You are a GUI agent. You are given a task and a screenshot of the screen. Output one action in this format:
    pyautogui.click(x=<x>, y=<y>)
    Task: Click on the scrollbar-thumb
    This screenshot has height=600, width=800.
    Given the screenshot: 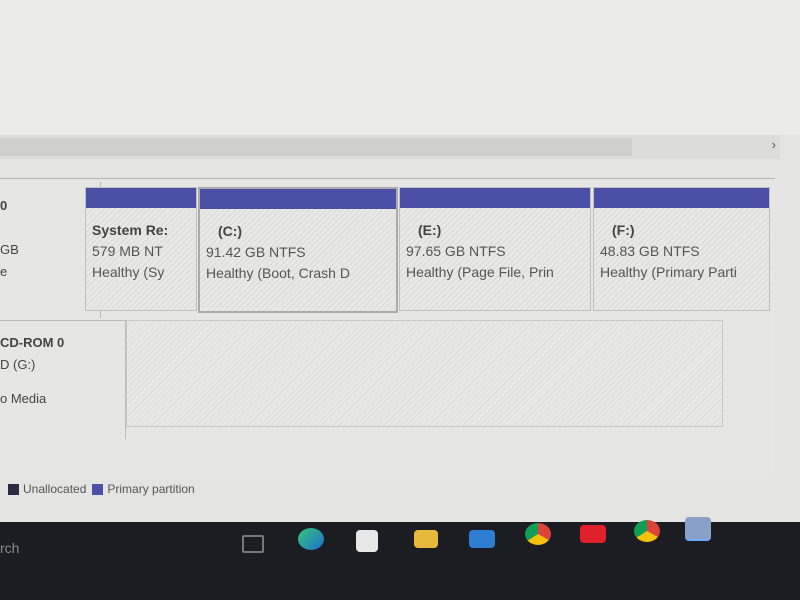 What is the action you would take?
    pyautogui.click(x=316, y=147)
    